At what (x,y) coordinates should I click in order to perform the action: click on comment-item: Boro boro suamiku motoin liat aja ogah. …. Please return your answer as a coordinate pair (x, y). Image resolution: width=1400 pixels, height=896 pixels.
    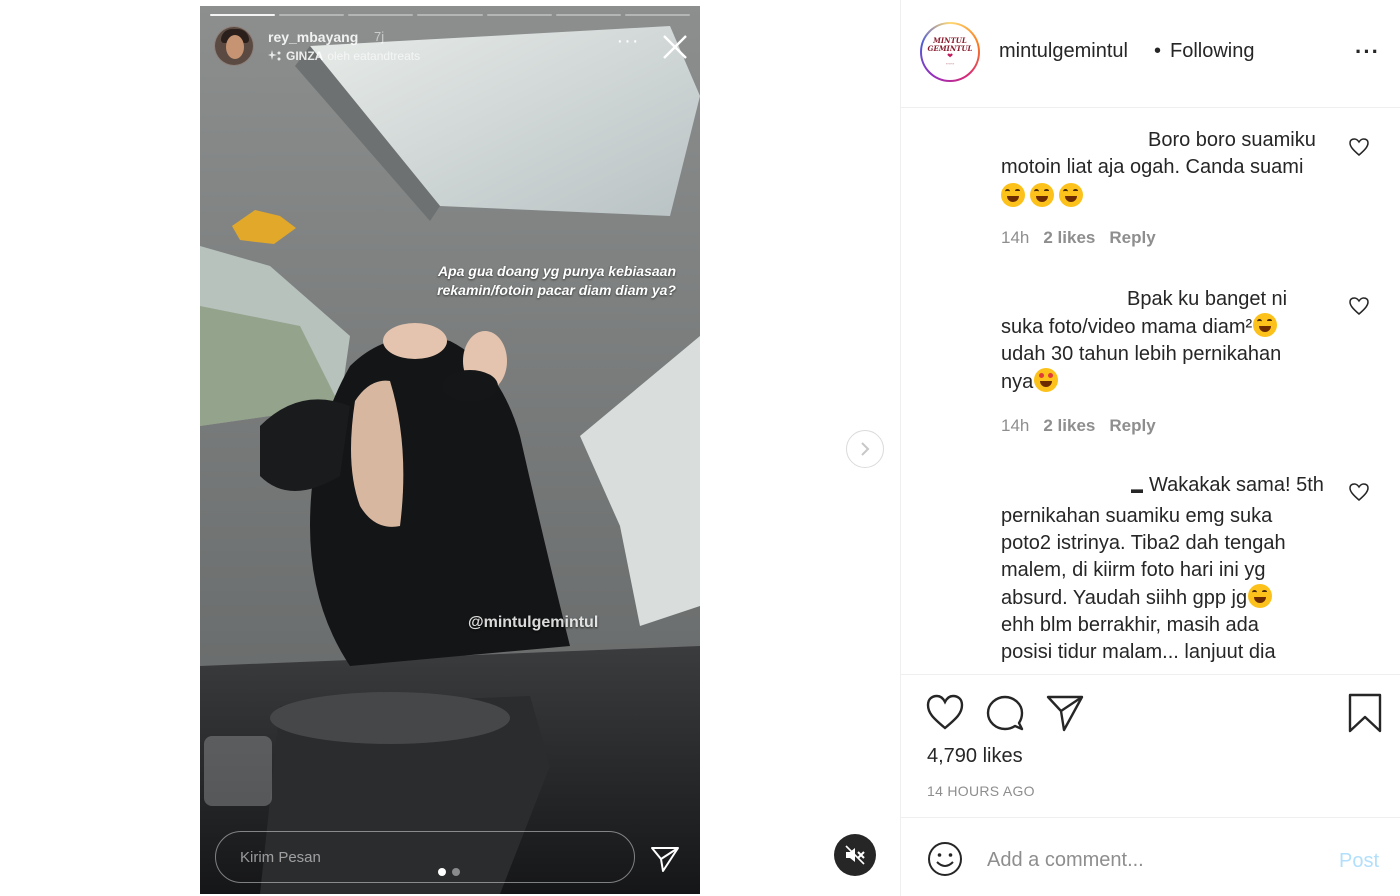
    Looking at the image, I should click on (1166, 187).